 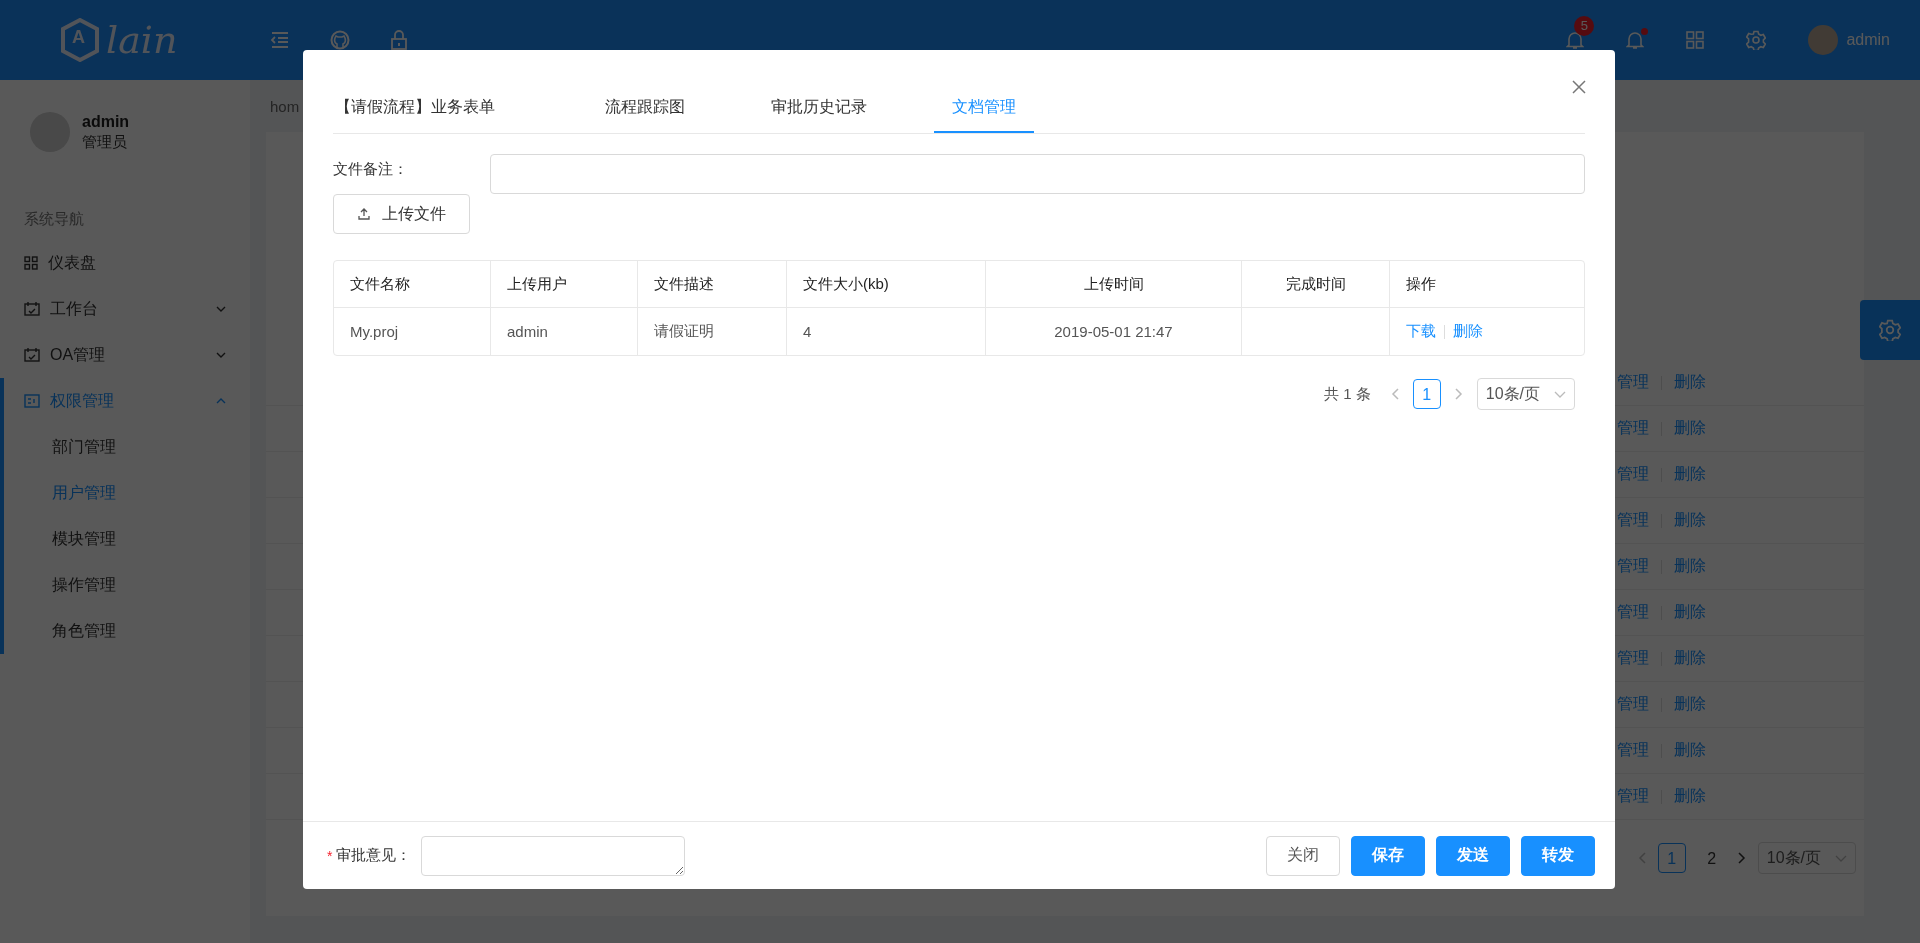 What do you see at coordinates (32, 401) in the screenshot?
I see `id-card-icon` at bounding box center [32, 401].